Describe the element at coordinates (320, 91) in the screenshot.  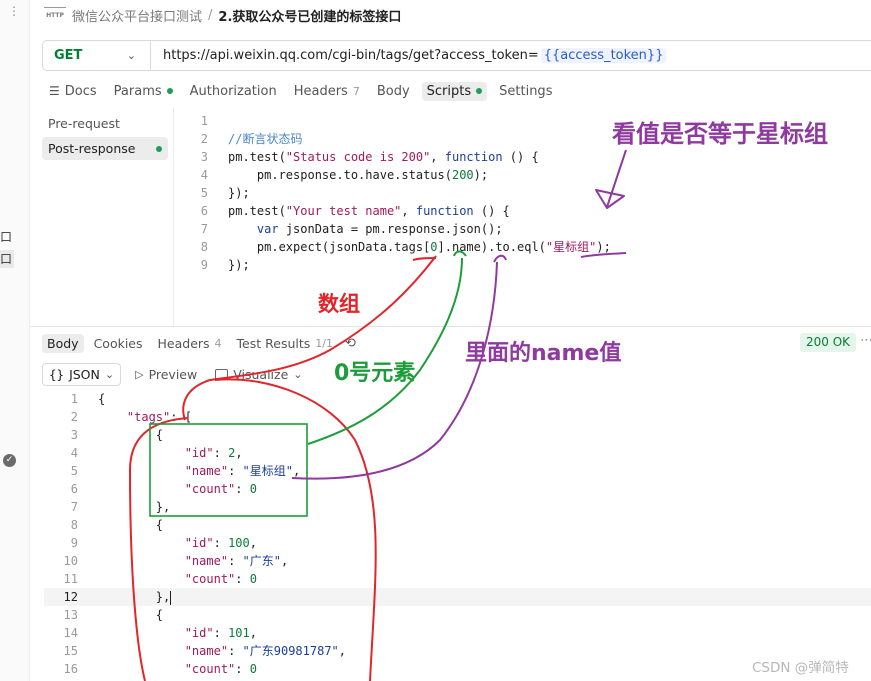
I see `tab-label: Headers` at that location.